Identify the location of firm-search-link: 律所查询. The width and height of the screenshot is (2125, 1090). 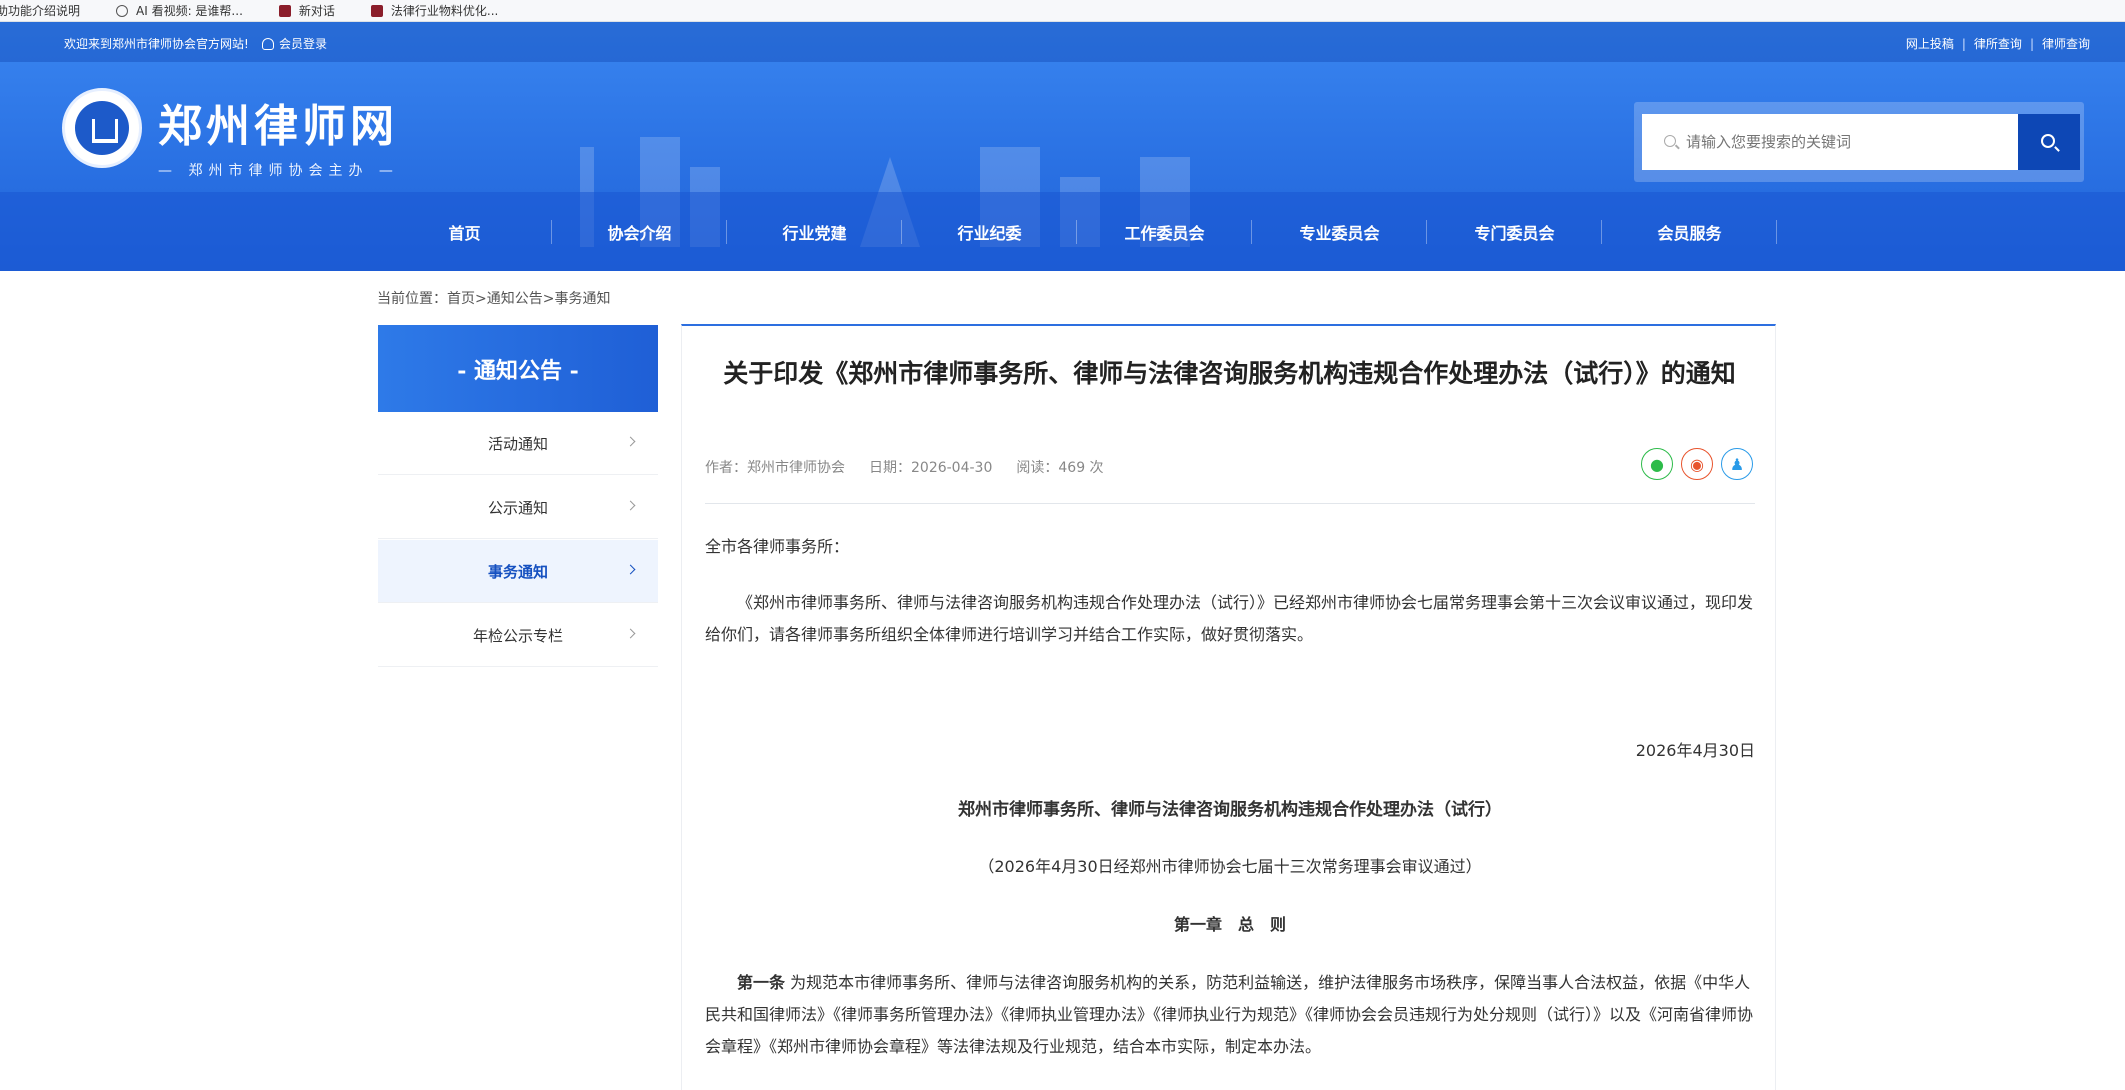
(1998, 43).